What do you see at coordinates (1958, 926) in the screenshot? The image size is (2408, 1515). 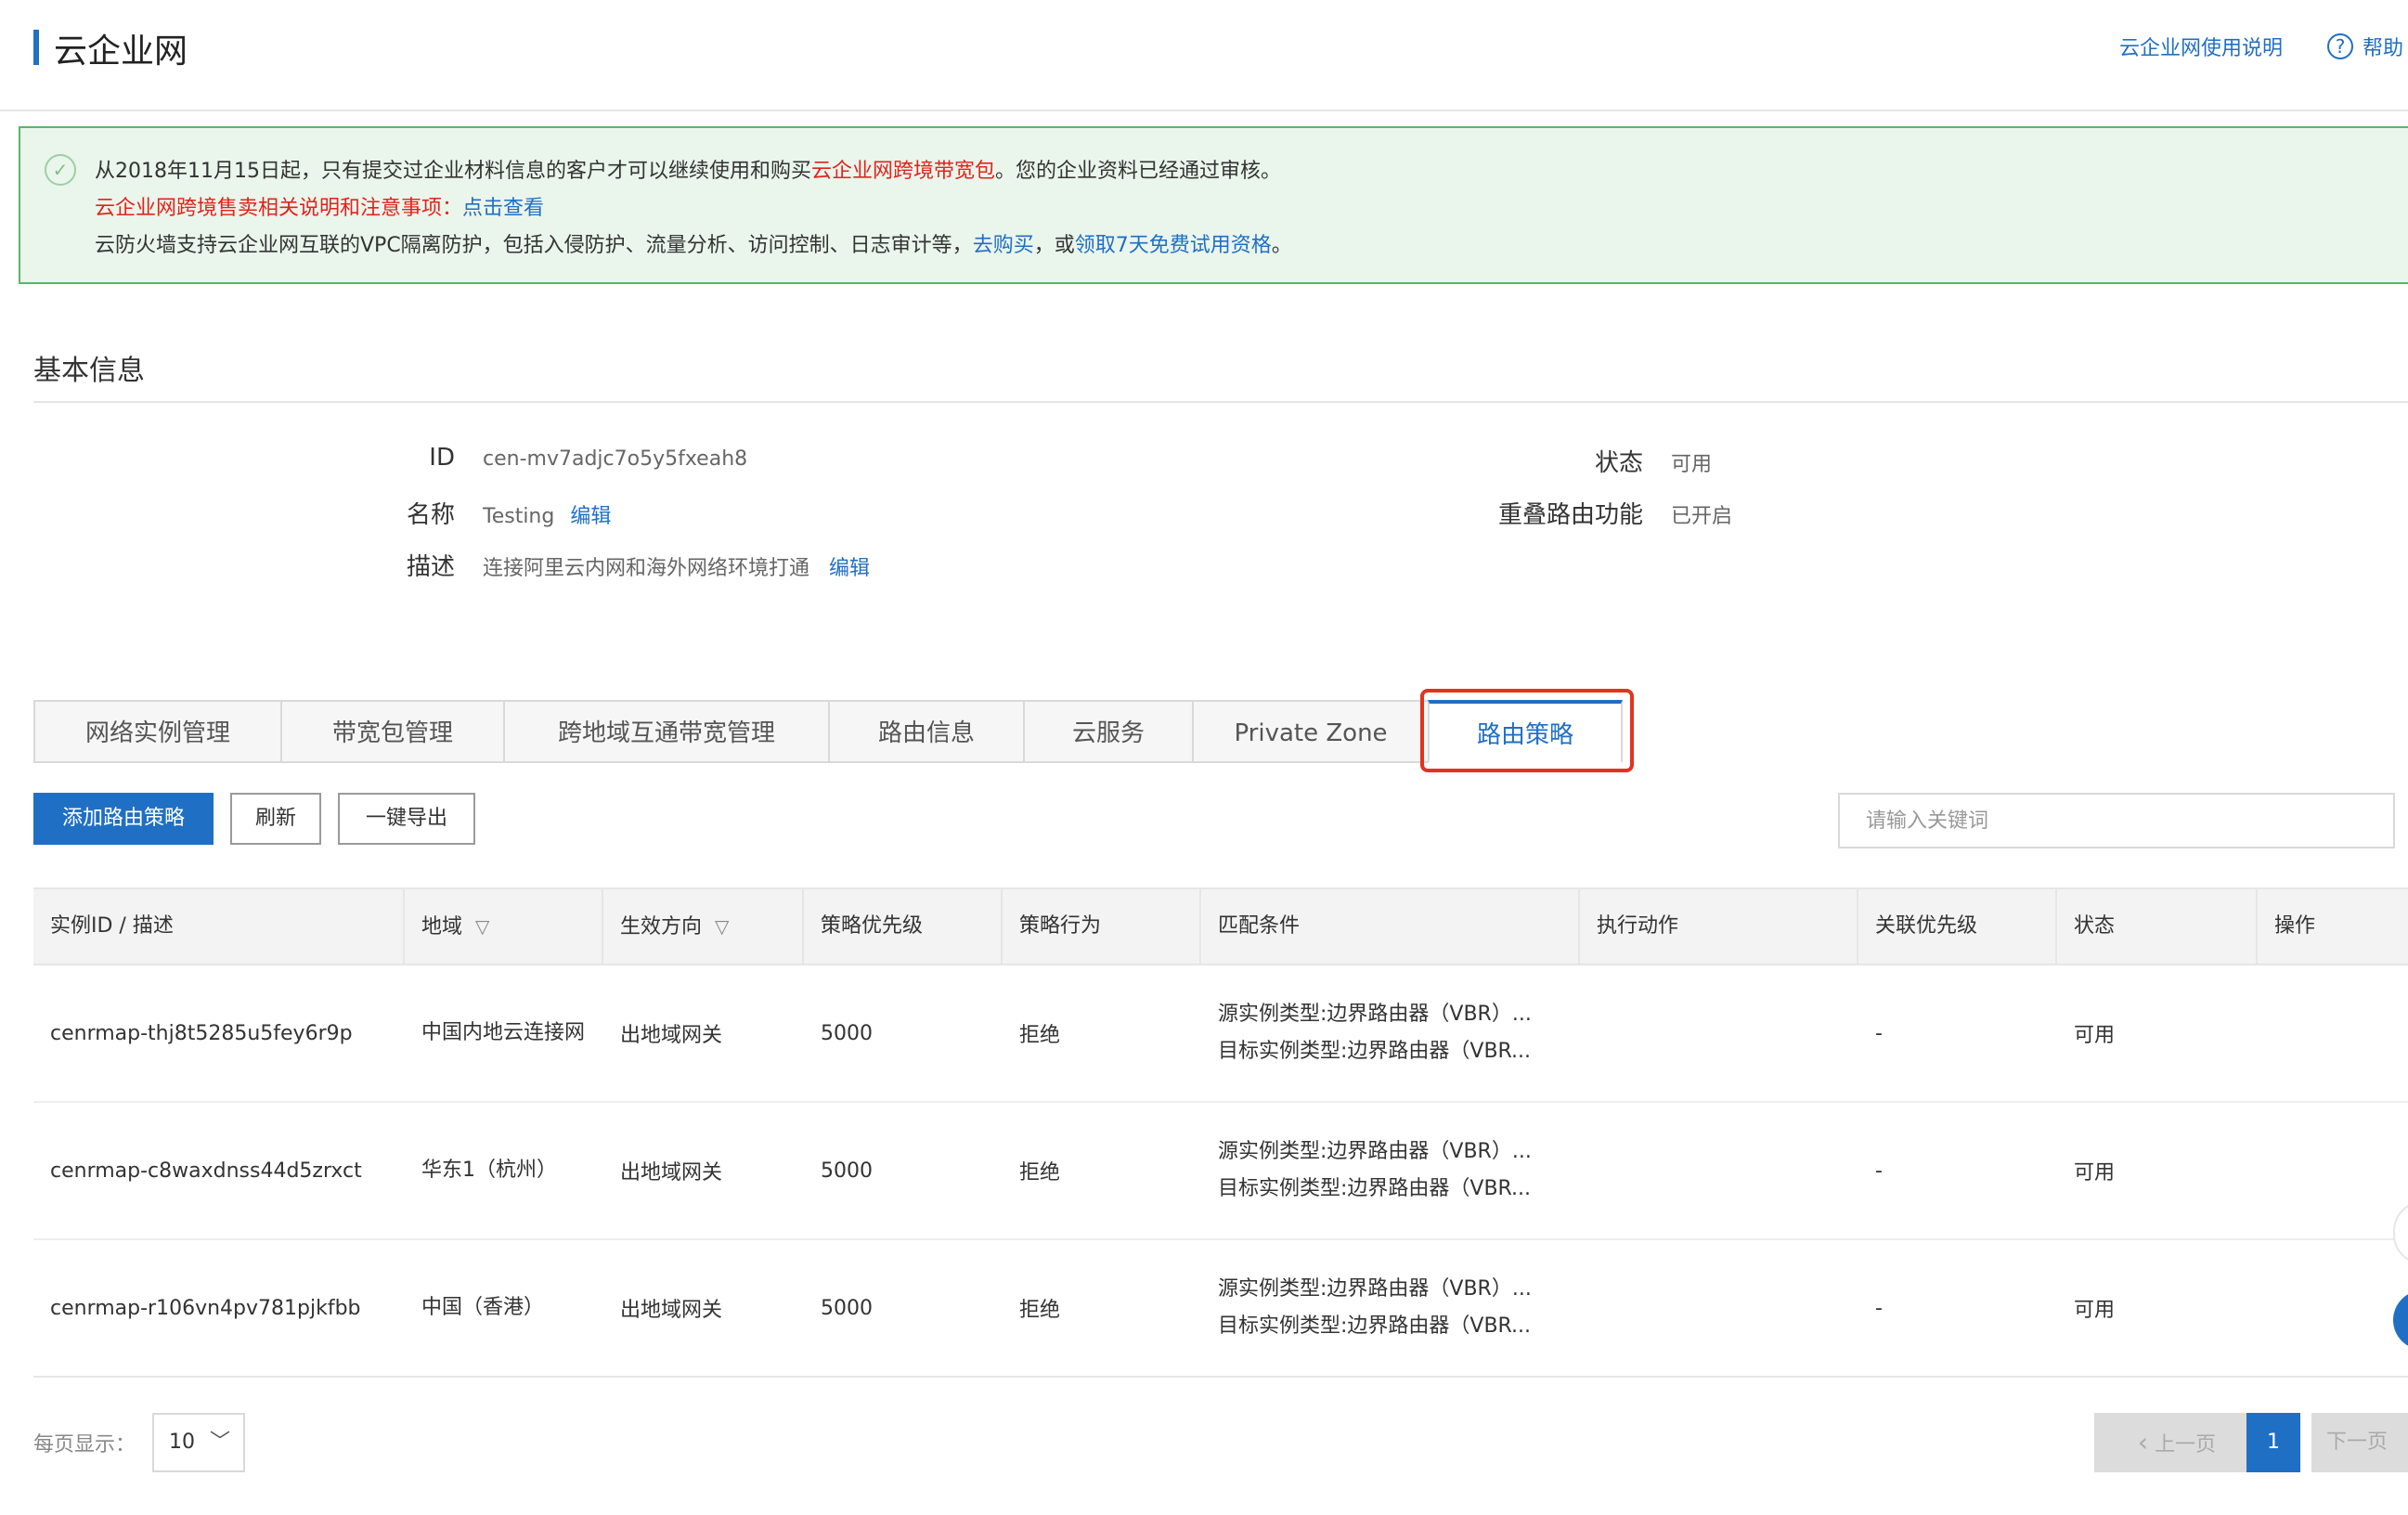 I see `col-header: 关联优先级` at bounding box center [1958, 926].